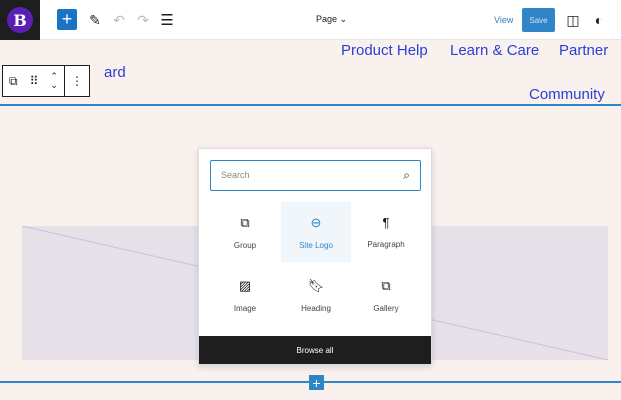 This screenshot has height=400, width=621. What do you see at coordinates (245, 308) in the screenshot?
I see `block-label: Image` at bounding box center [245, 308].